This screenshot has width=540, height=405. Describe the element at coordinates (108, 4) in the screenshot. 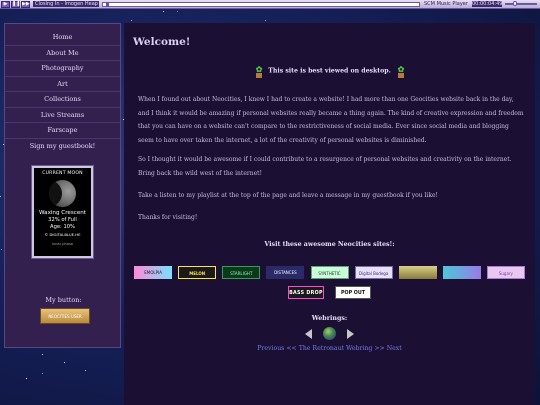

I see `seek-knob` at that location.